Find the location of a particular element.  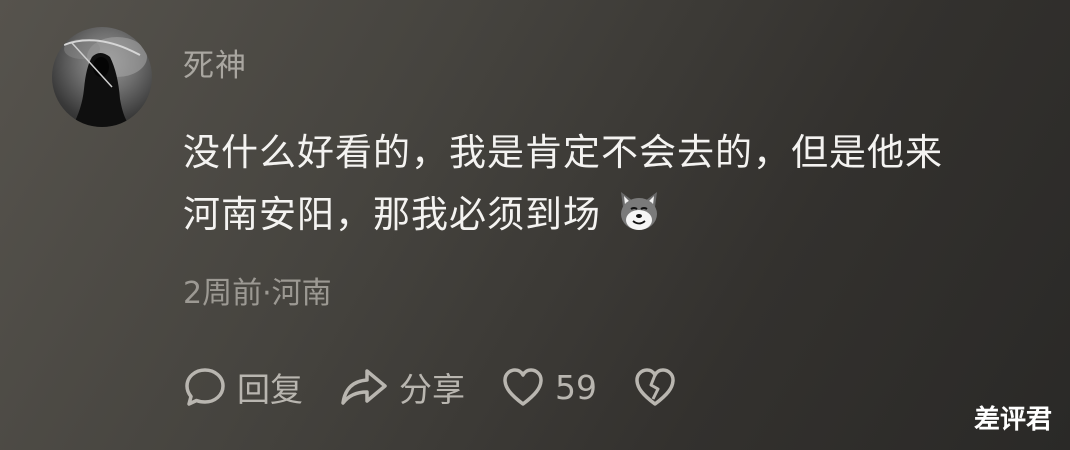

comment-actions: 回复 分享 59 is located at coordinates (448, 387).